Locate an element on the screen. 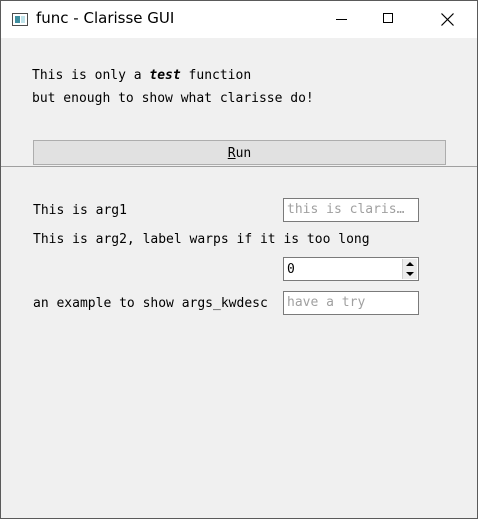  close-icon is located at coordinates (447, 19).